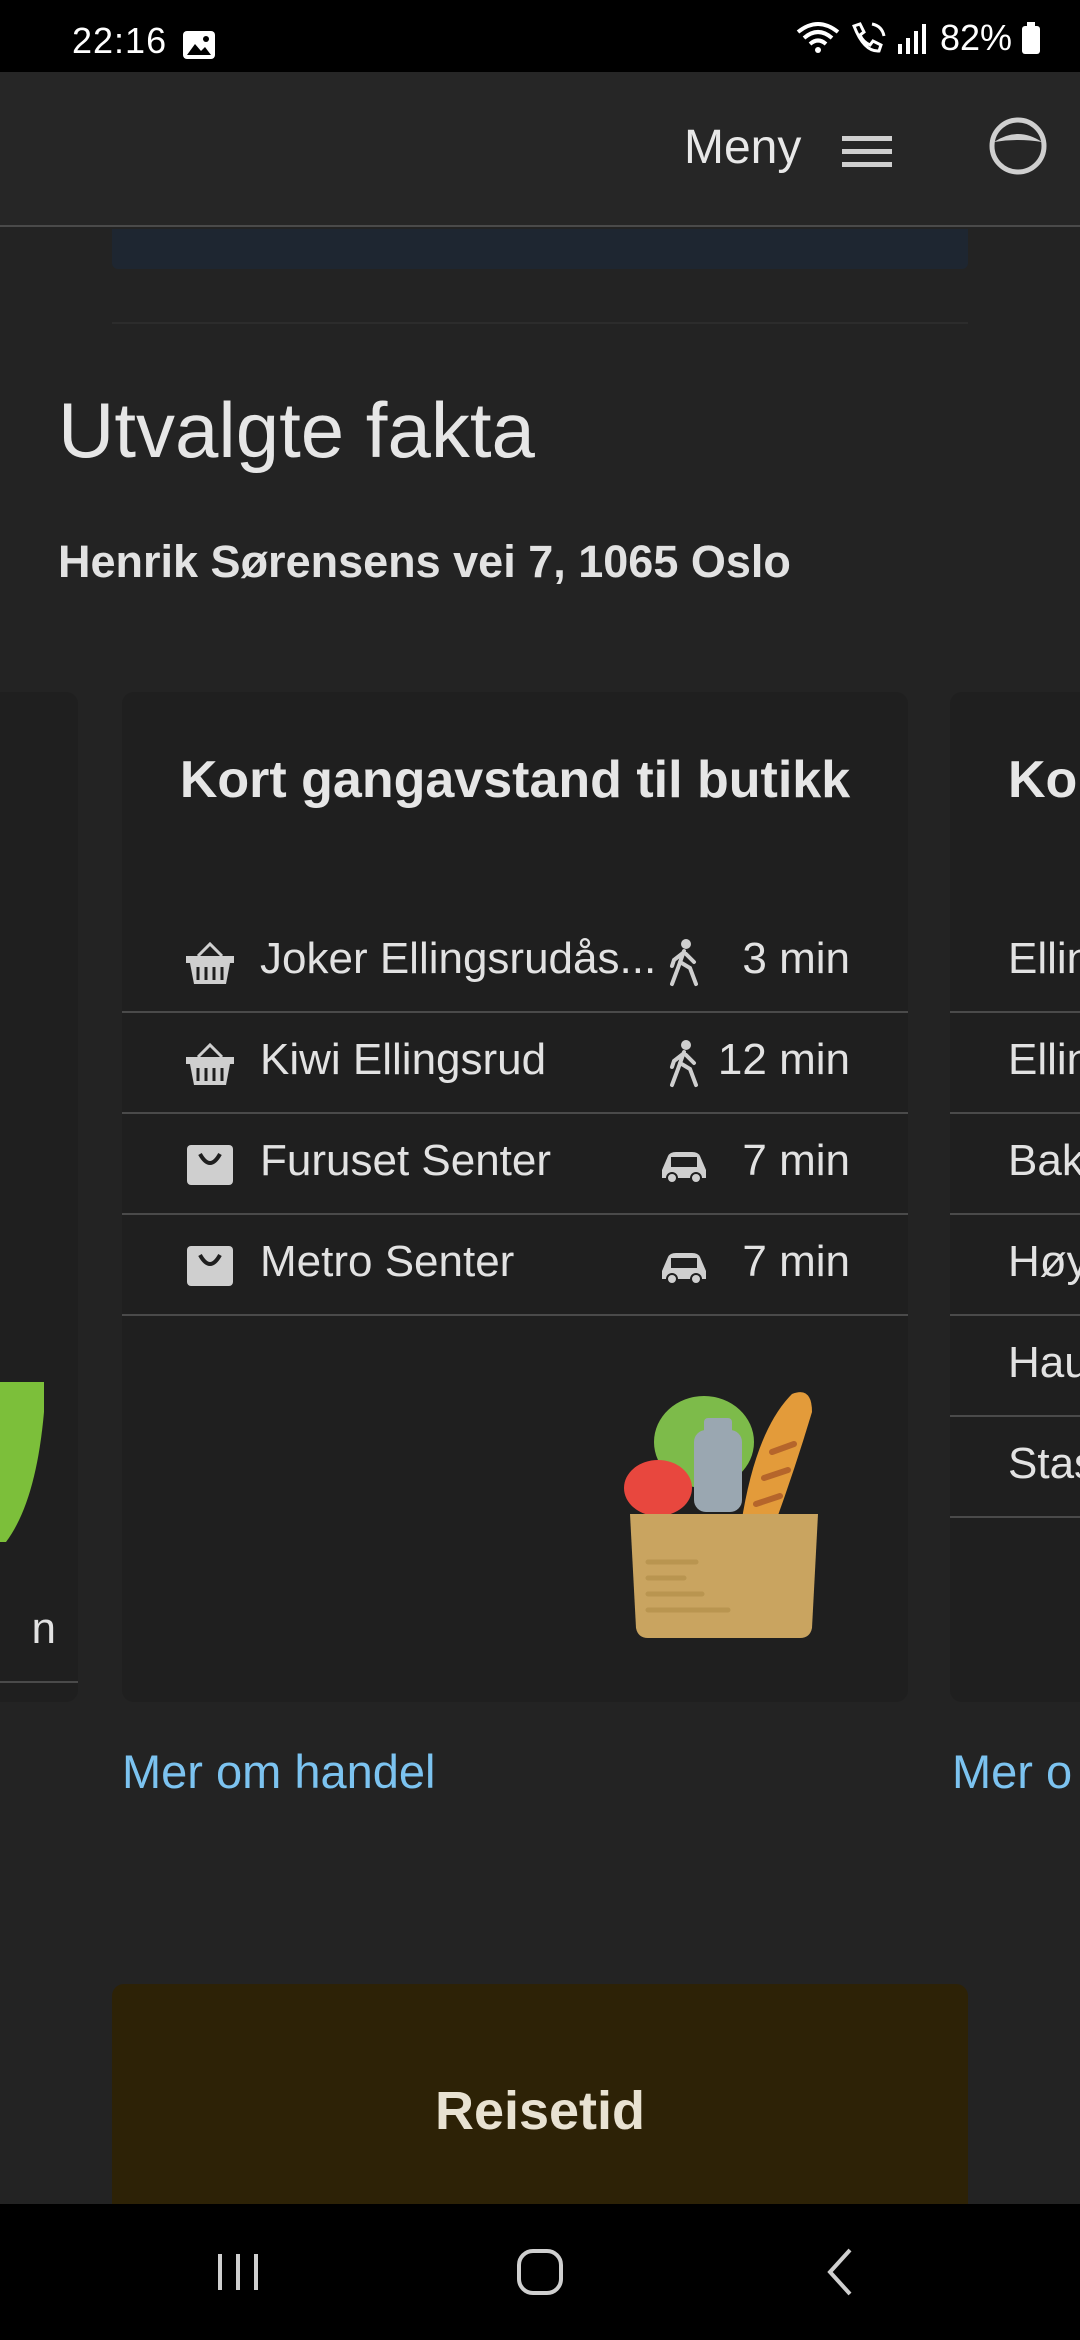  I want to click on table-row: Metro Senter 7 min, so click(515, 1265).